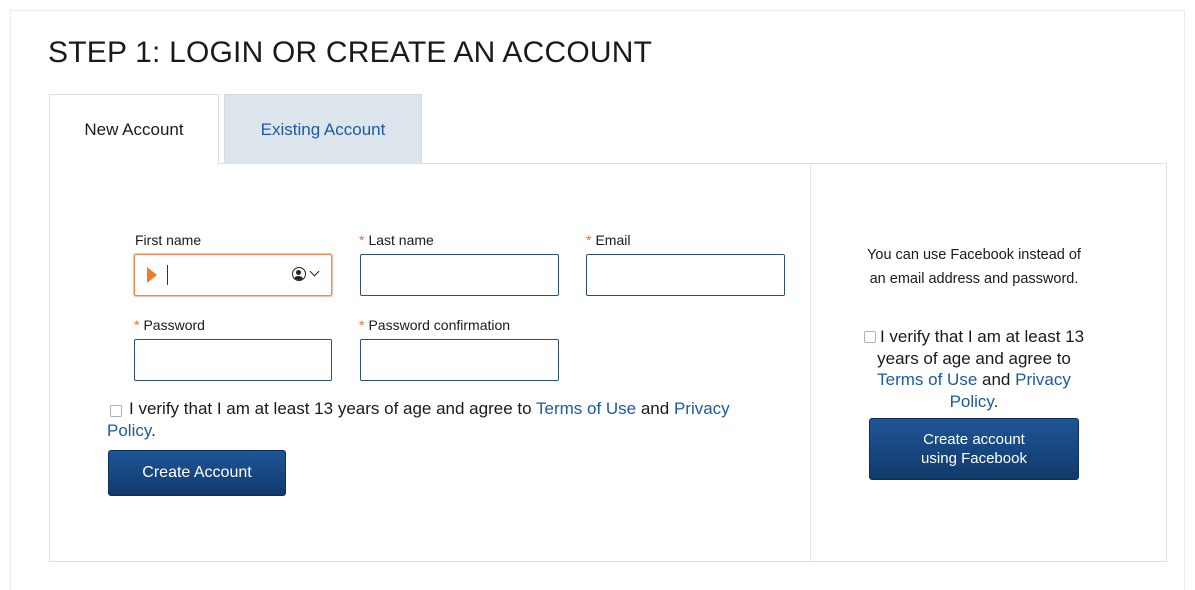 This screenshot has width=1195, height=590. Describe the element at coordinates (974, 439) in the screenshot. I see `facebook-button-line1: Create account` at that location.